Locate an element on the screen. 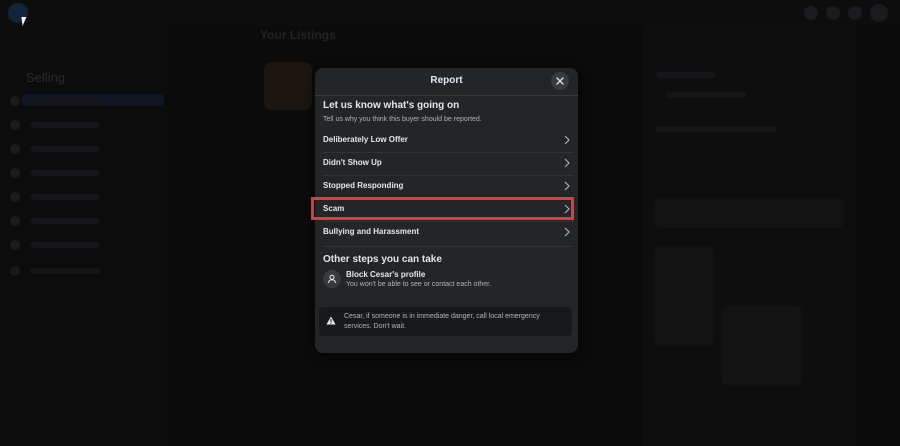  option-stopped-responding: Stopped Responding is located at coordinates (448, 186).